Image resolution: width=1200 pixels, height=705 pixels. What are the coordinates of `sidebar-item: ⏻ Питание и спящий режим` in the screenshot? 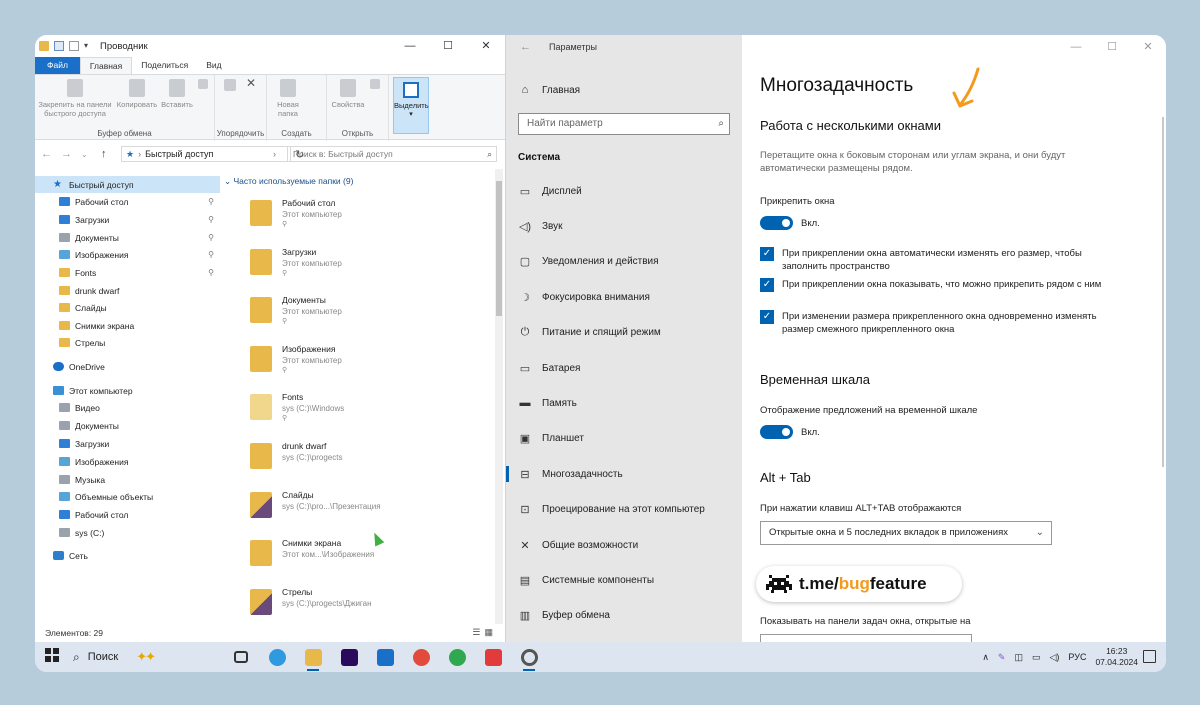 It's located at (624, 333).